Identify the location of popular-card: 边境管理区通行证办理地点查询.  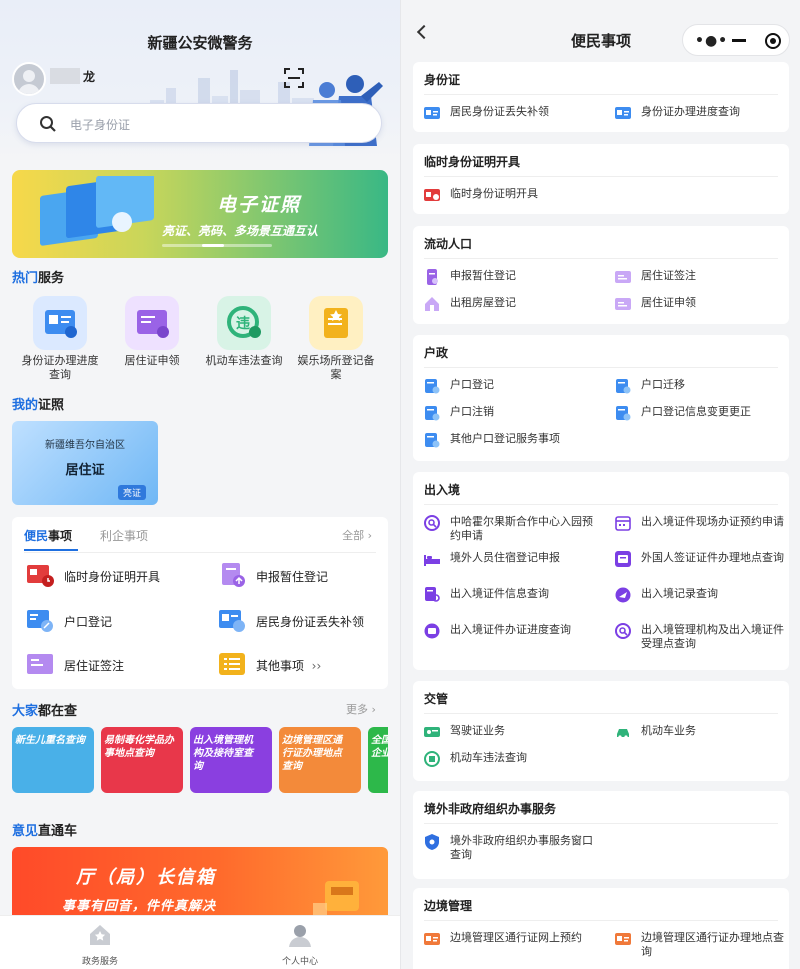
(320, 760).